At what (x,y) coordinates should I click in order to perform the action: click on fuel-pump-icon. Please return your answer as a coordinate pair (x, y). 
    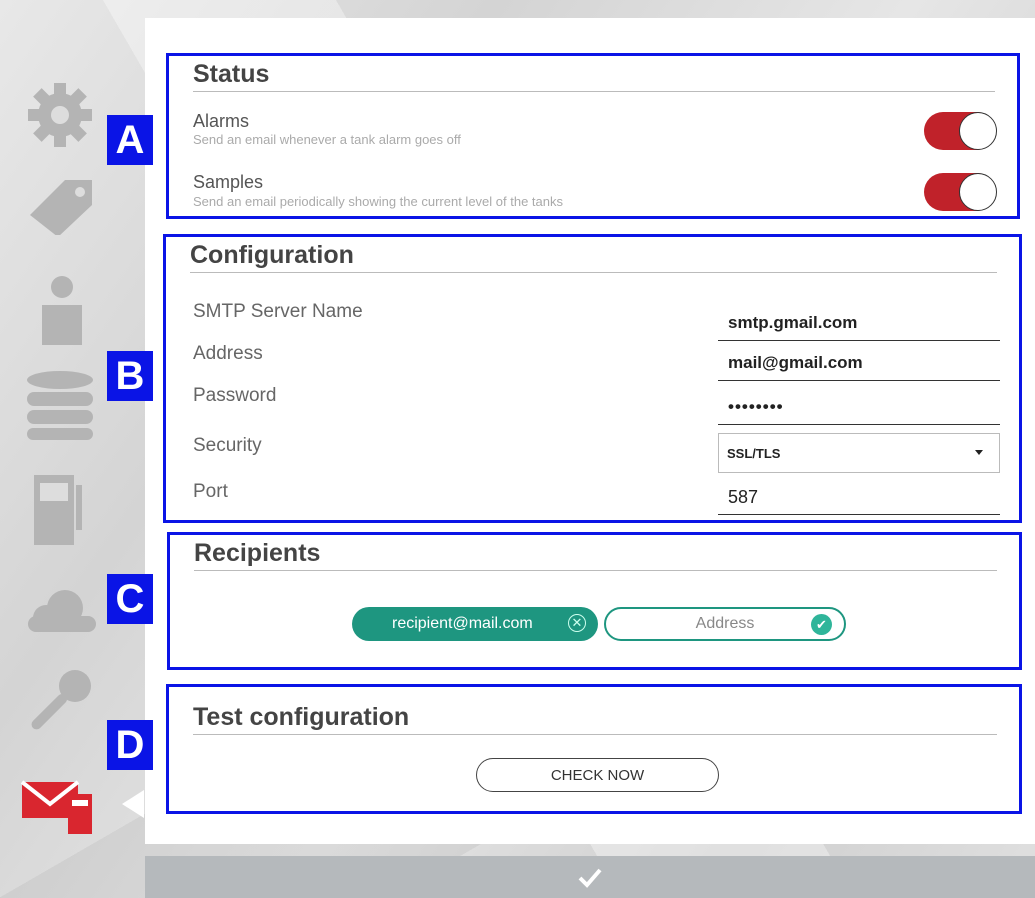
    Looking at the image, I should click on (60, 510).